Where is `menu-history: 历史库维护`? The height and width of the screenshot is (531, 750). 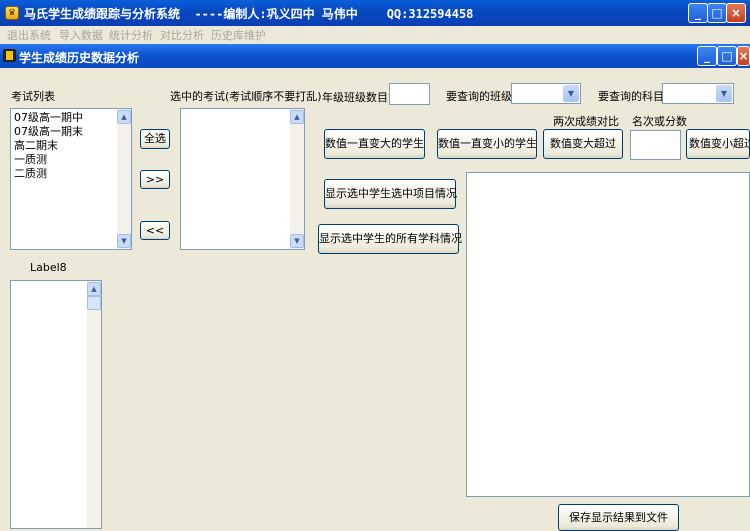
menu-history: 历史库维护 is located at coordinates (238, 35).